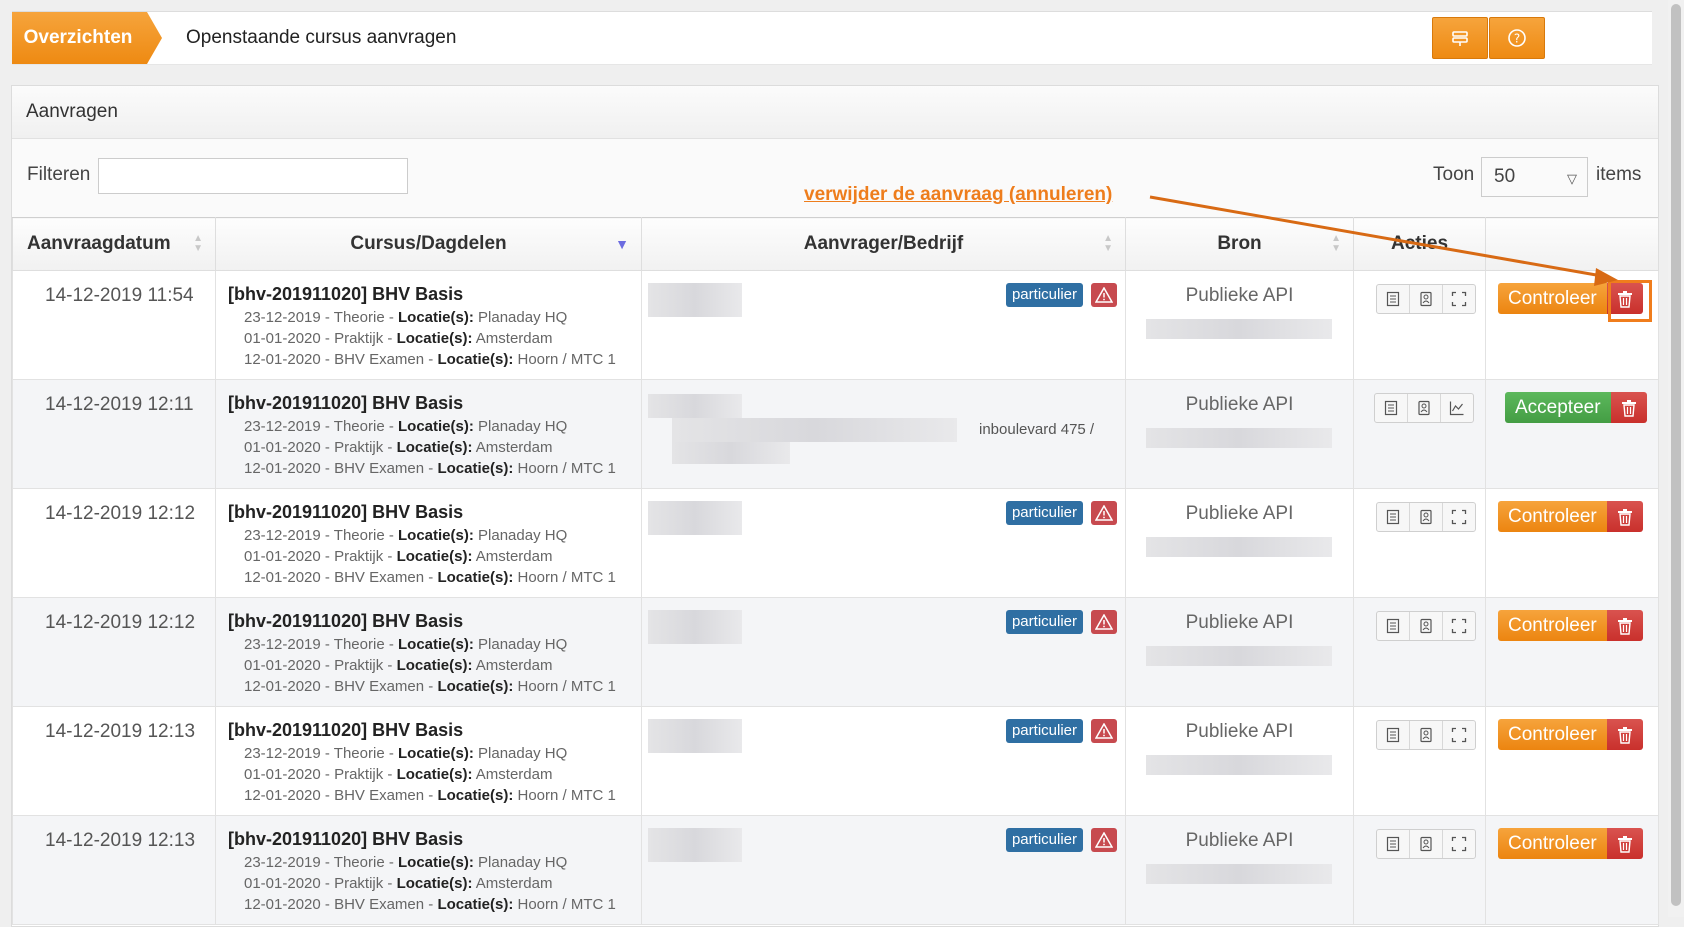 The image size is (1684, 927). Describe the element at coordinates (1676, 455) in the screenshot. I see `scrollbar-thumb` at that location.